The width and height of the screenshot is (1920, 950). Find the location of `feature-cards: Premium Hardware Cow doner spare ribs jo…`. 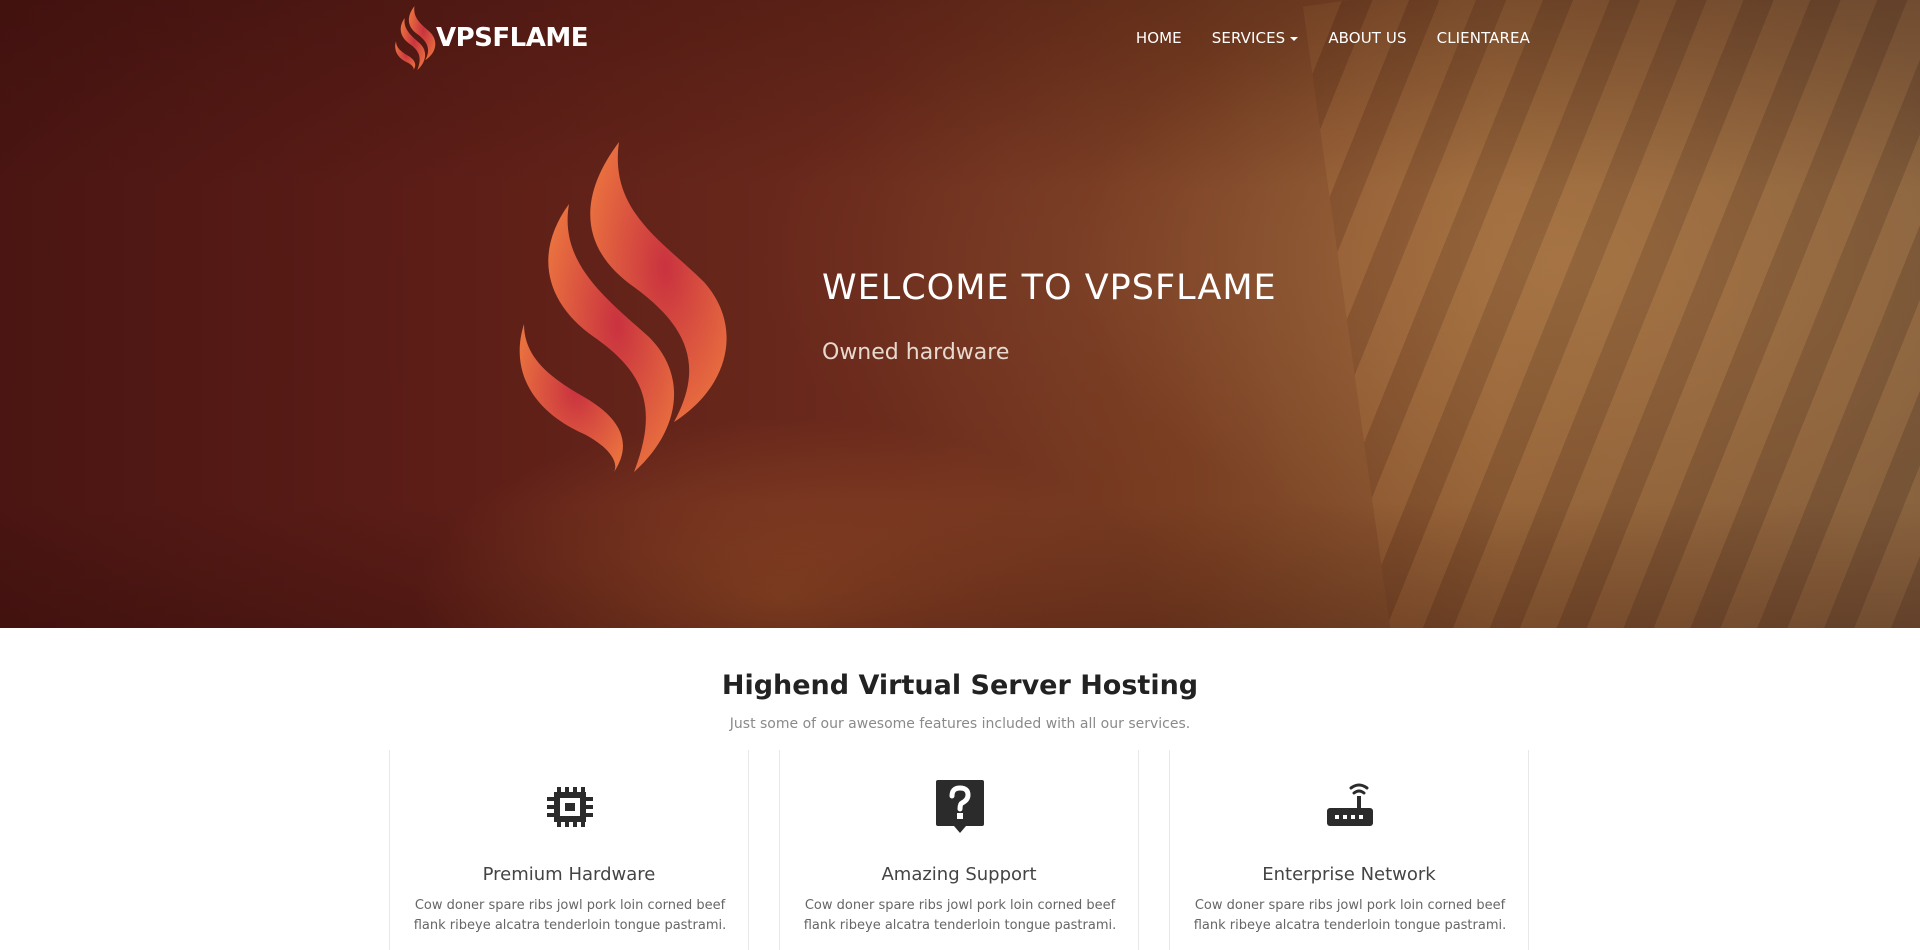

feature-cards: Premium Hardware Cow doner spare ribs jo… is located at coordinates (960, 850).